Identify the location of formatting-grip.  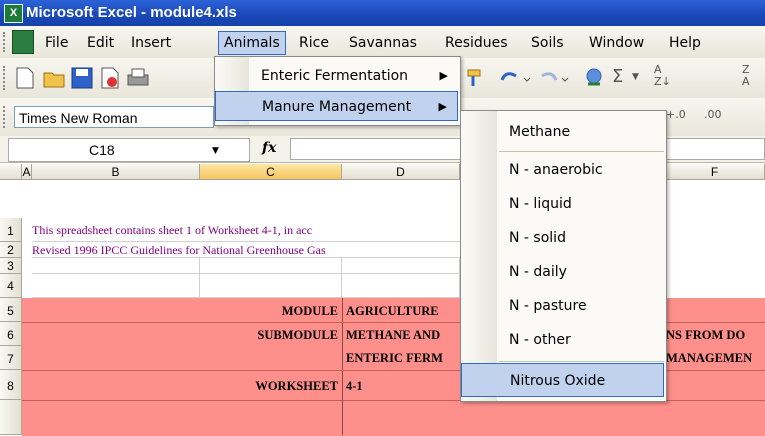
(5, 117).